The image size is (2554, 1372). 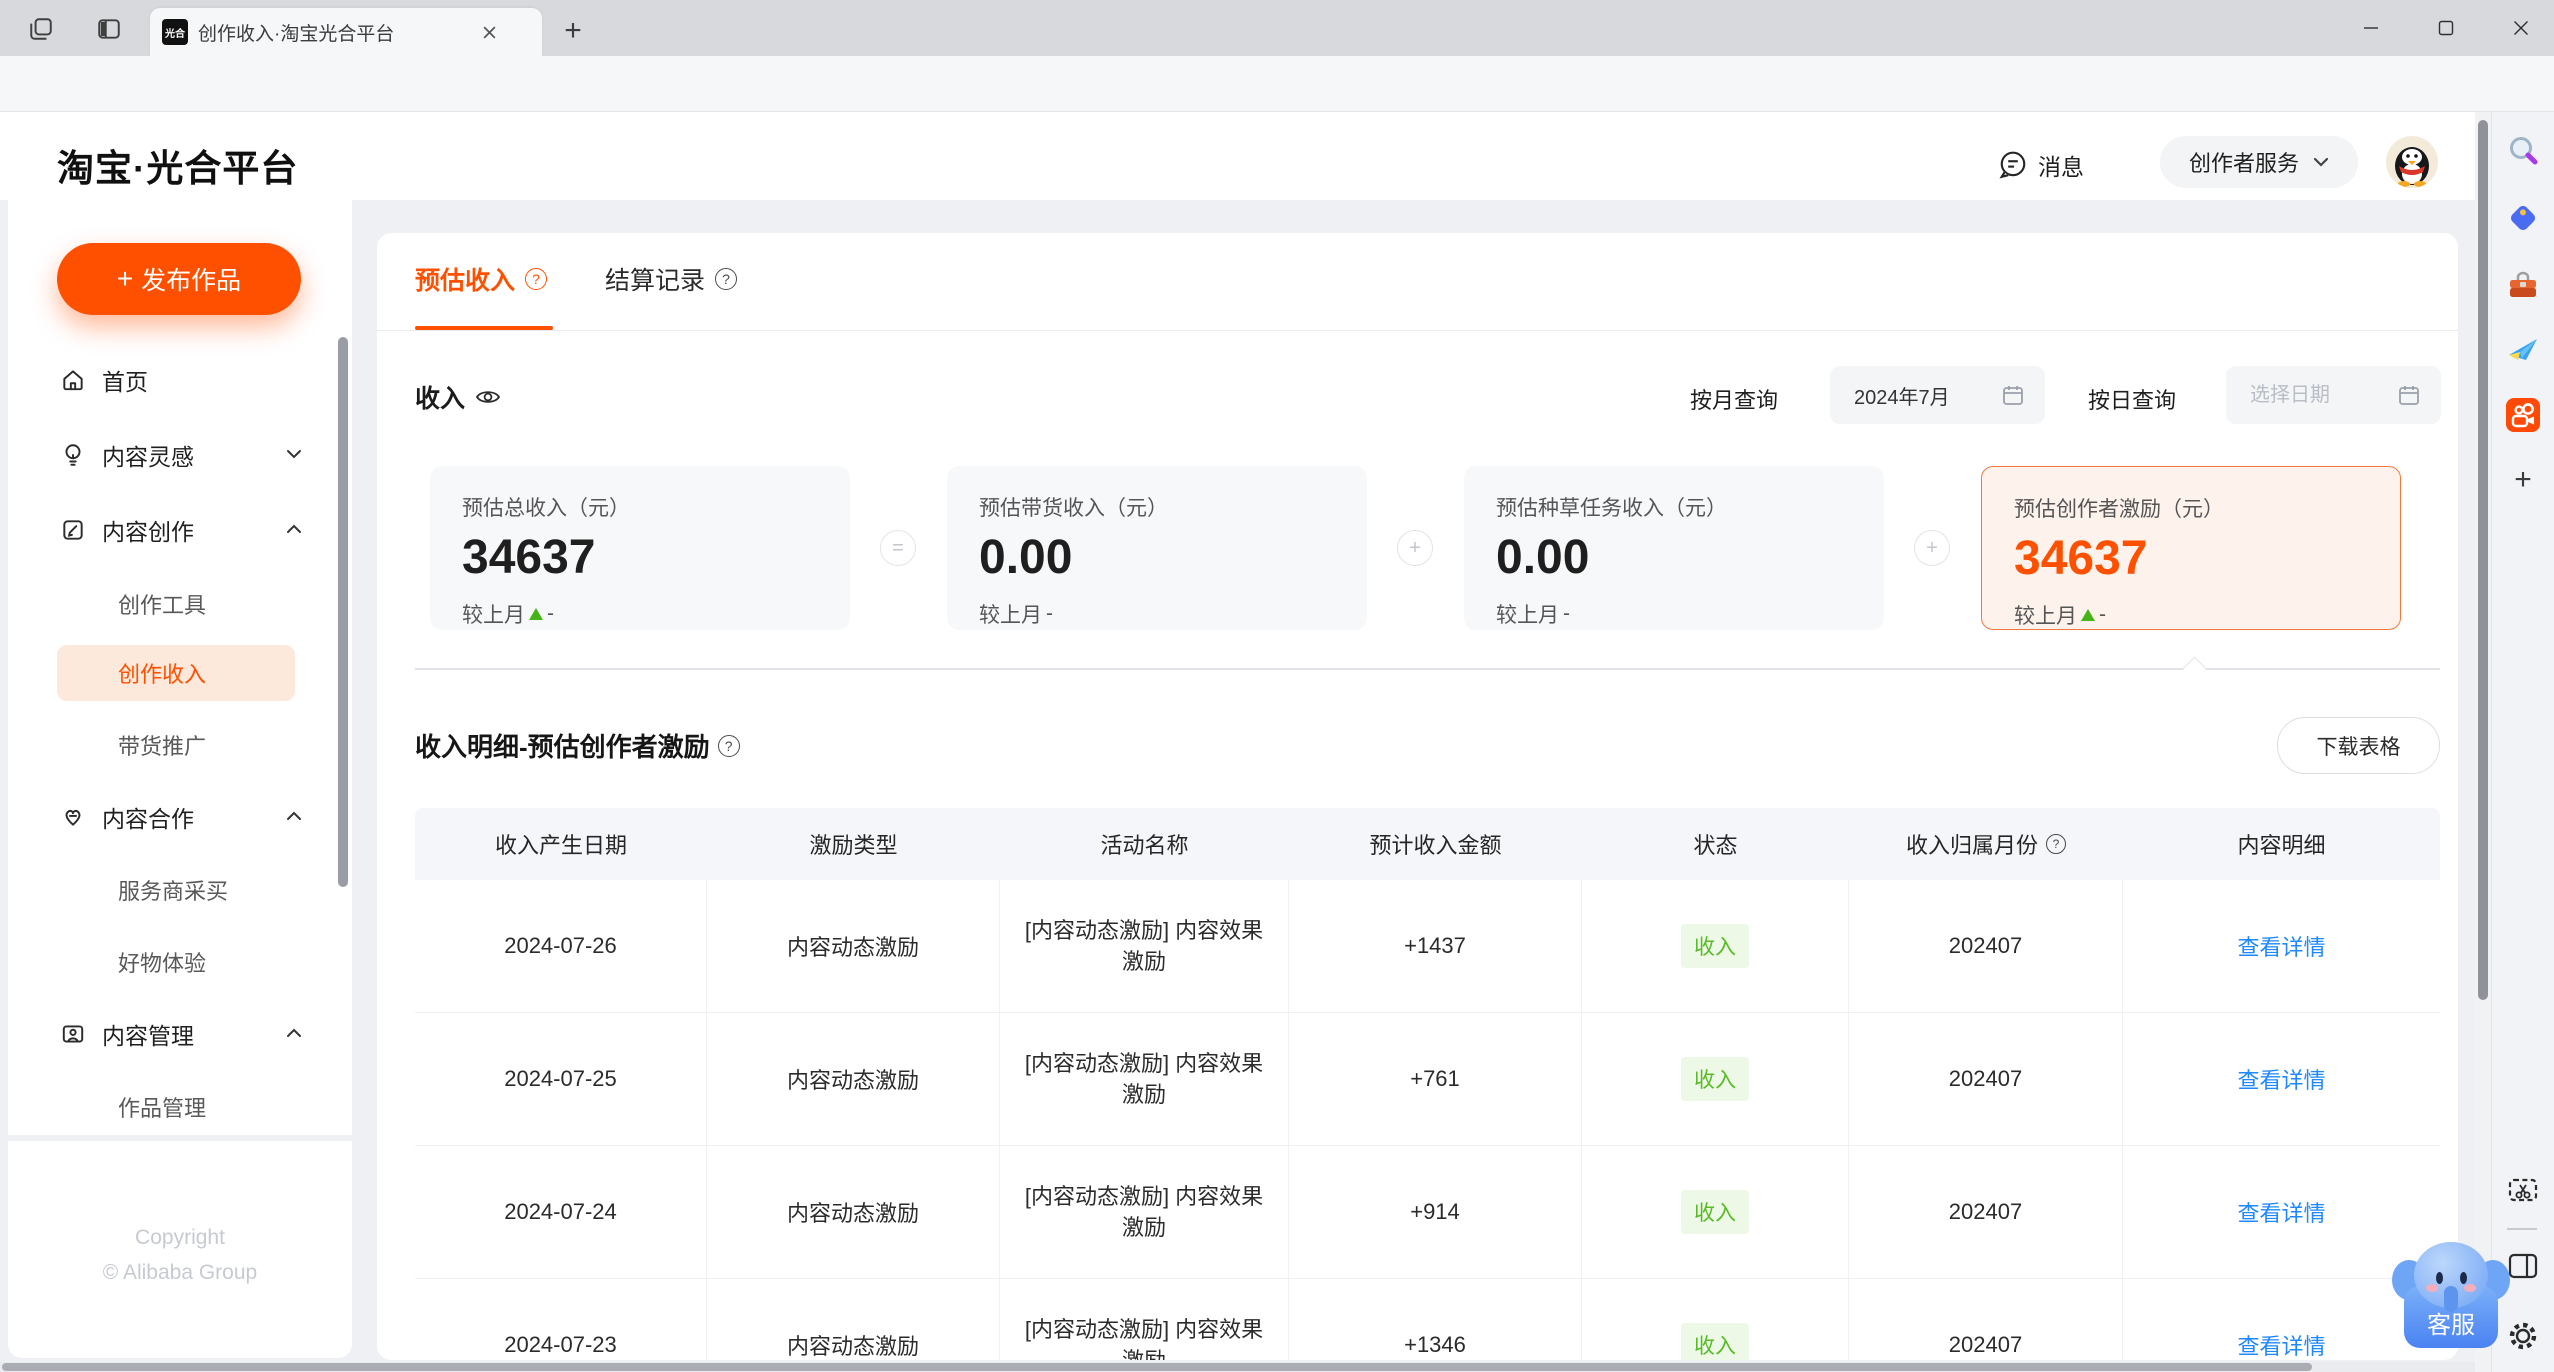 What do you see at coordinates (2412, 162) in the screenshot?
I see `user-avatar` at bounding box center [2412, 162].